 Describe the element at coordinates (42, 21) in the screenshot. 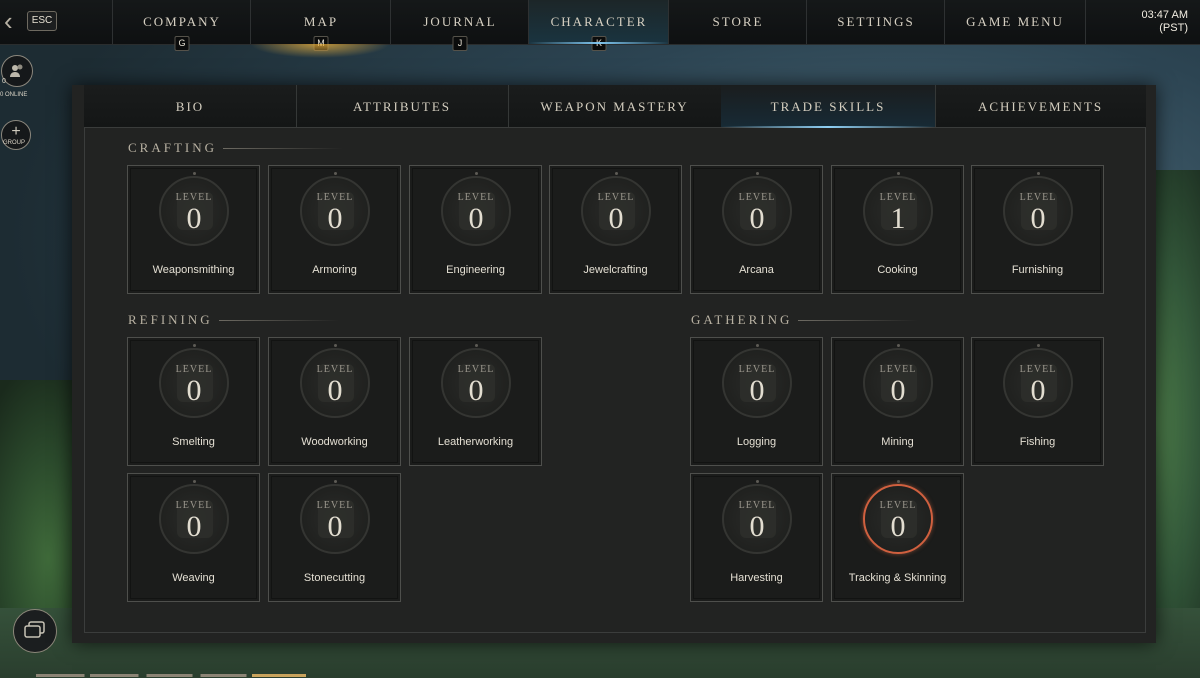

I see `esc-button: ESC` at that location.